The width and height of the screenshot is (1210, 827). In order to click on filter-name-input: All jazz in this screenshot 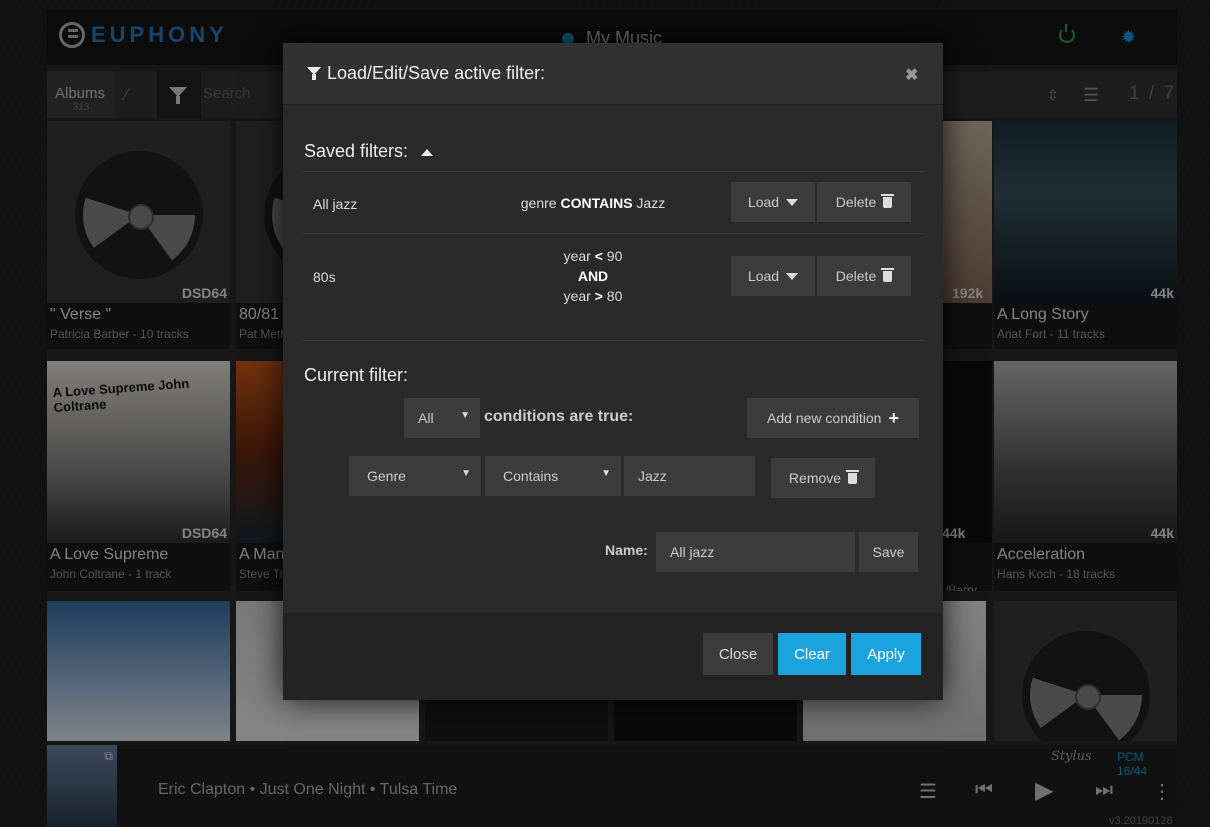, I will do `click(755, 552)`.